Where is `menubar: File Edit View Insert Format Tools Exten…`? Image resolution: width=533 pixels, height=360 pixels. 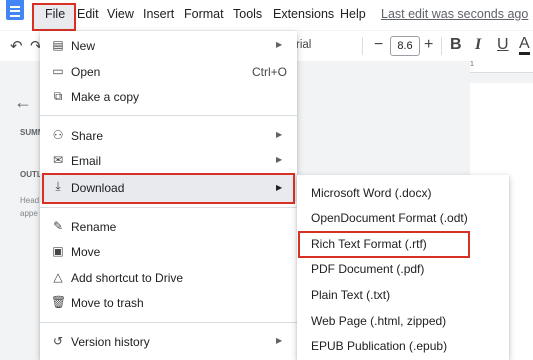 menubar: File Edit View Insert Format Tools Exten… is located at coordinates (266, 15).